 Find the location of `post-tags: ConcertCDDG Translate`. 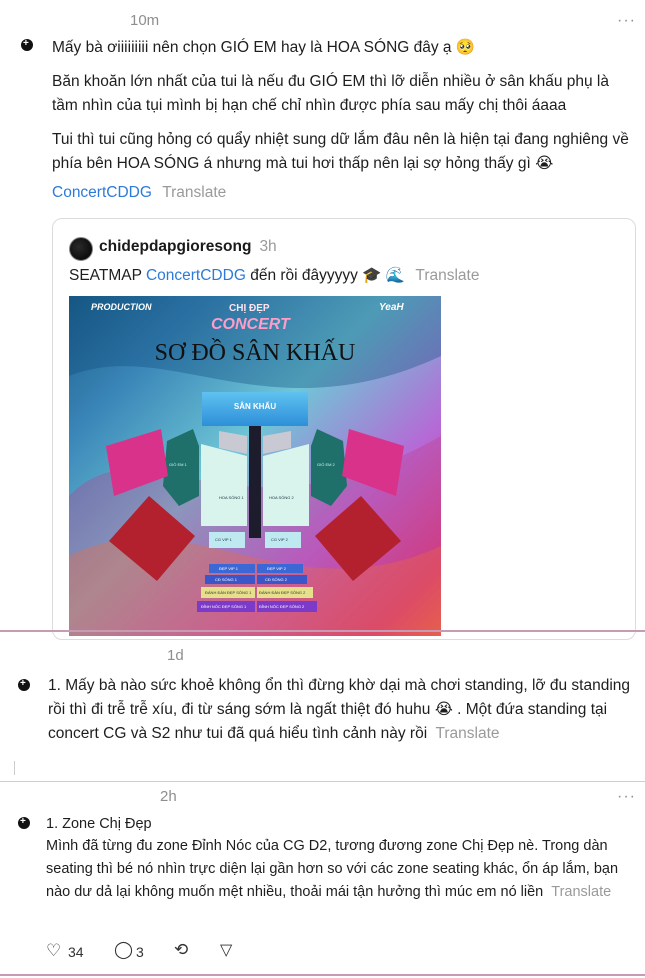

post-tags: ConcertCDDG Translate is located at coordinates (139, 193).